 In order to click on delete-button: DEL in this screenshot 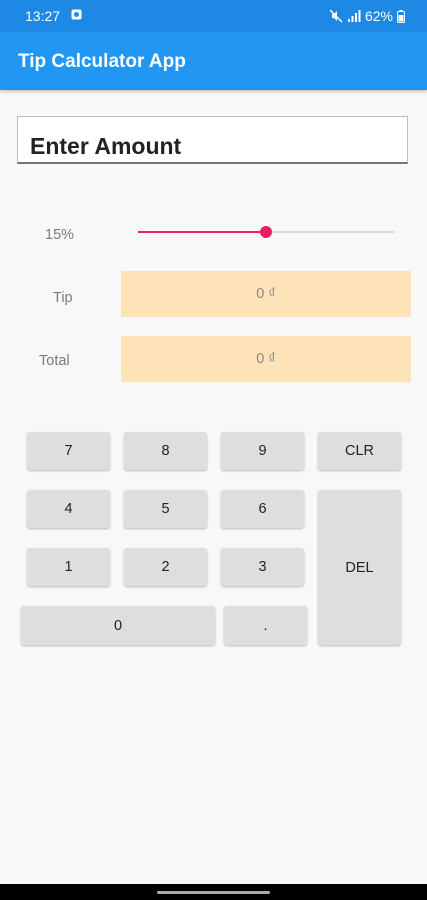, I will do `click(359, 567)`.